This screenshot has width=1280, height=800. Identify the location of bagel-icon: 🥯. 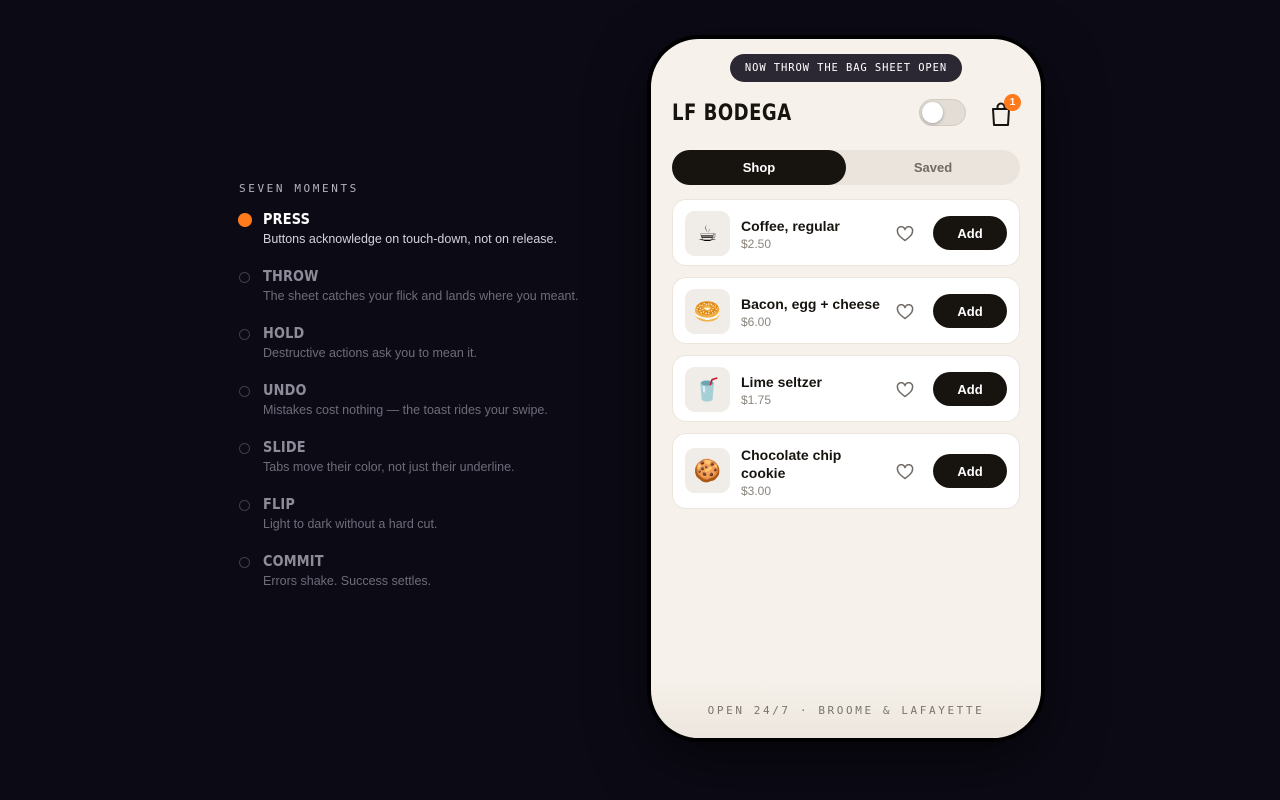
(707, 311).